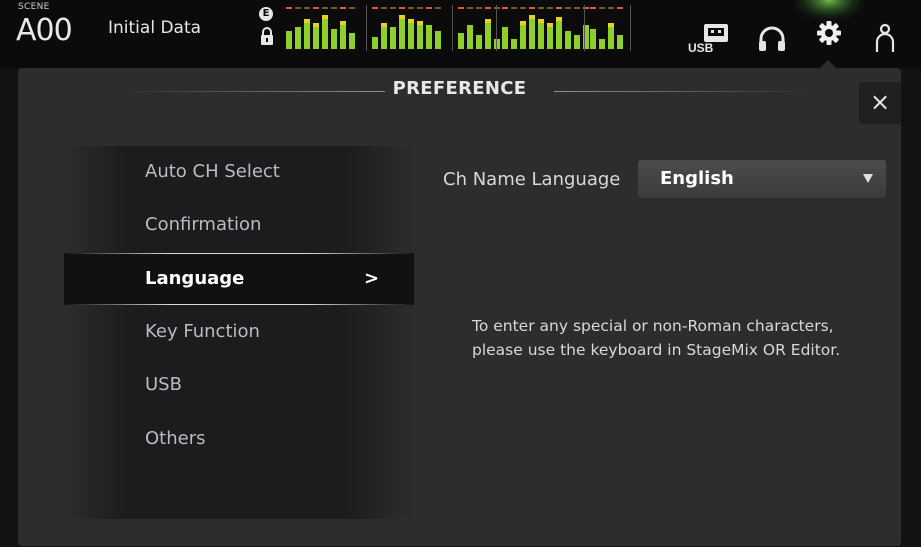  I want to click on scene-title: Initial Data, so click(154, 28).